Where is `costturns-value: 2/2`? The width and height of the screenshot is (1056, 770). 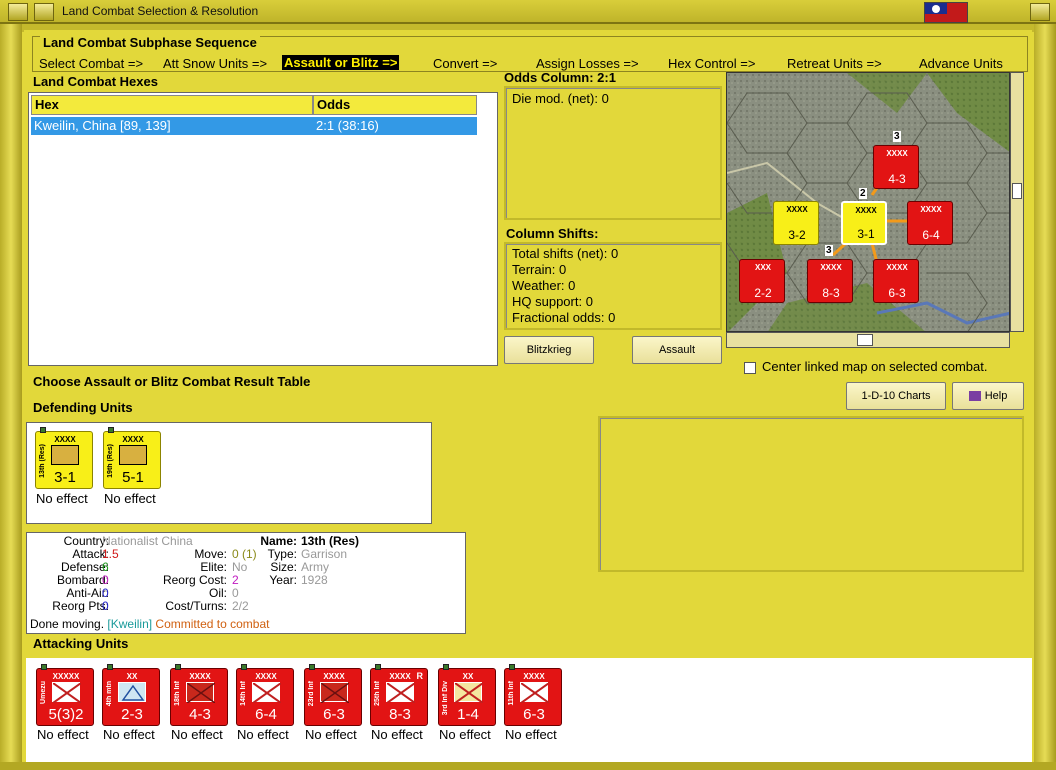
costturns-value: 2/2 is located at coordinates (240, 606).